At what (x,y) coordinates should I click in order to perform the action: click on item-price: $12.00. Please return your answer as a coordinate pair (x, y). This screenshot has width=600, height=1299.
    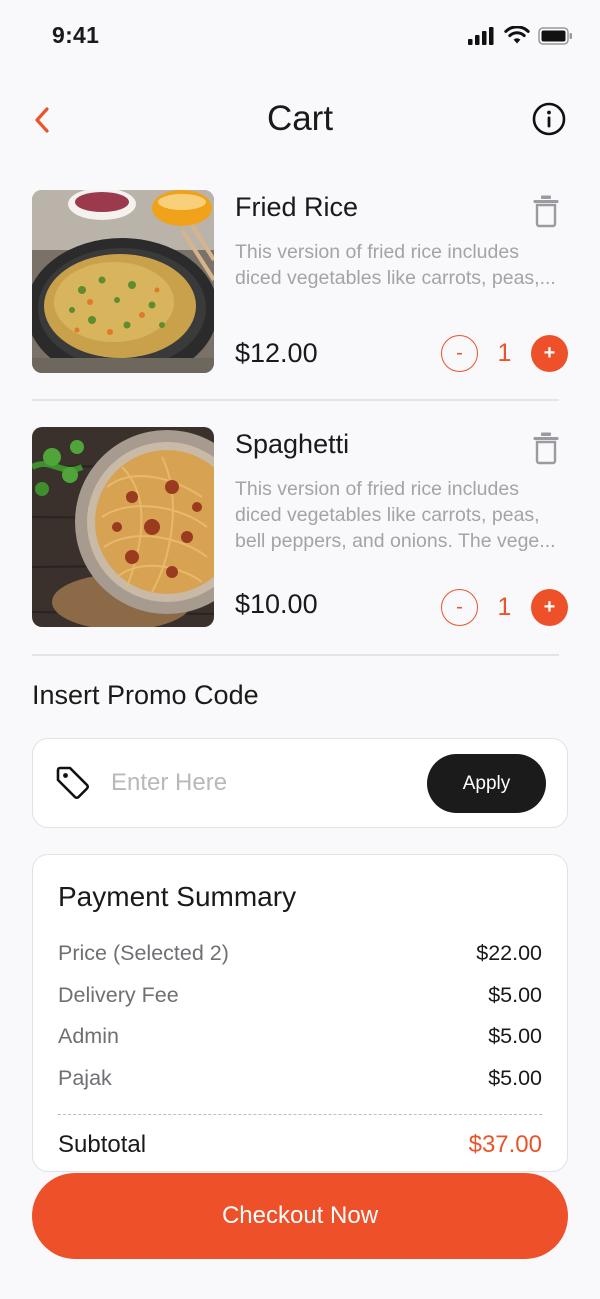
    Looking at the image, I should click on (276, 353).